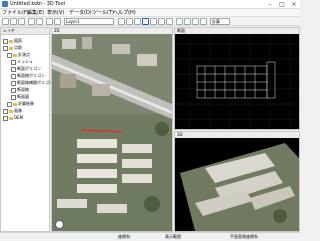 This screenshot has height=241, width=320. I want to click on tree-item: 図面, so click(12, 40).